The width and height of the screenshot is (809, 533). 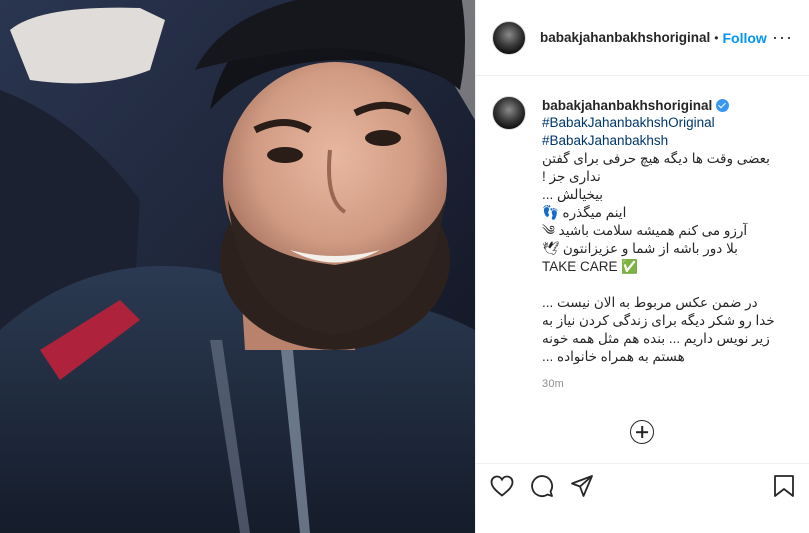 I want to click on share-button, so click(x=586, y=486).